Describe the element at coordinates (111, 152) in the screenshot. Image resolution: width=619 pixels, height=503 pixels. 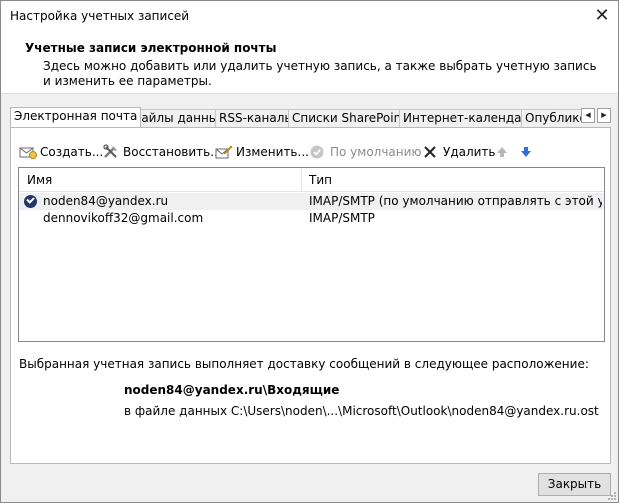
I see `repair-tools-icon` at that location.